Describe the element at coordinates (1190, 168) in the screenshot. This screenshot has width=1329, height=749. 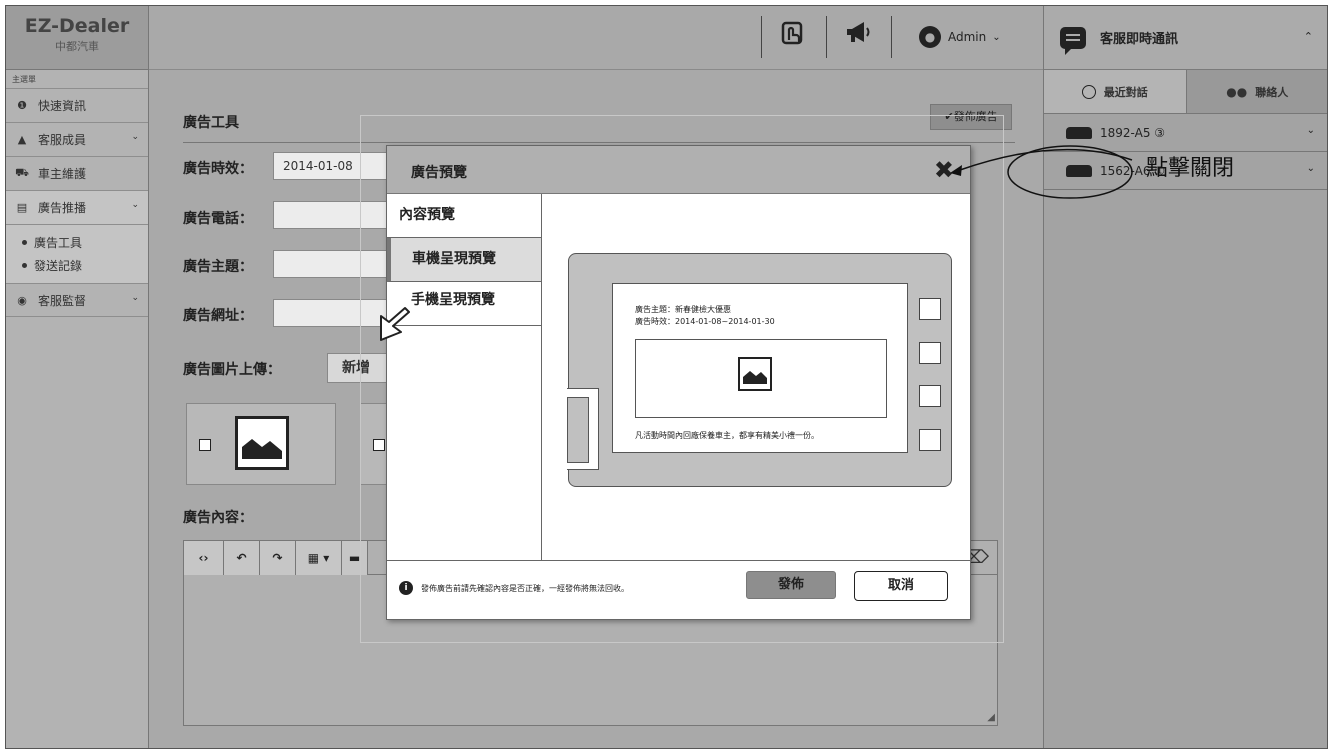
I see `annotation-label: 點擊關閉` at that location.